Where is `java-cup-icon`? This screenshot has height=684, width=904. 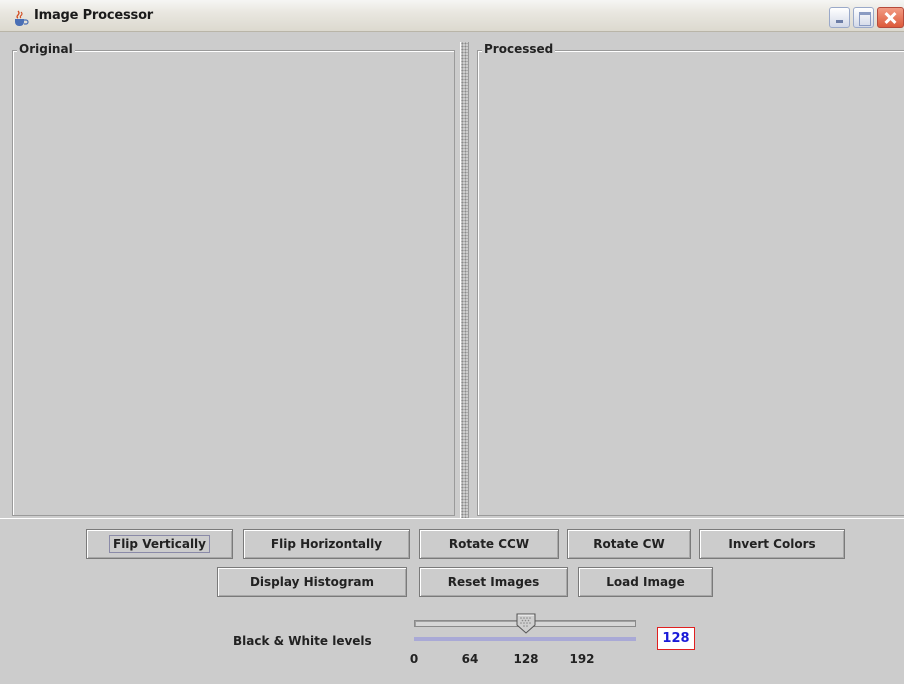
java-cup-icon is located at coordinates (22, 18).